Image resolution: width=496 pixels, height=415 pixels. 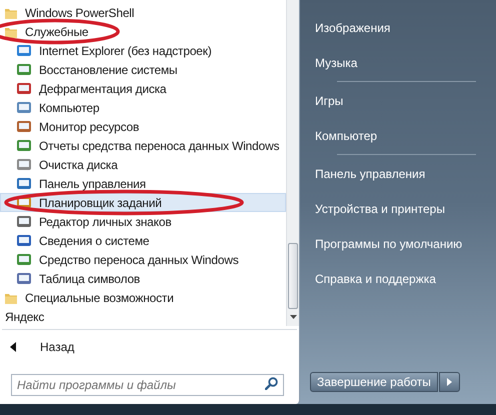 What do you see at coordinates (370, 173) in the screenshot?
I see `place-link: Панель управления` at bounding box center [370, 173].